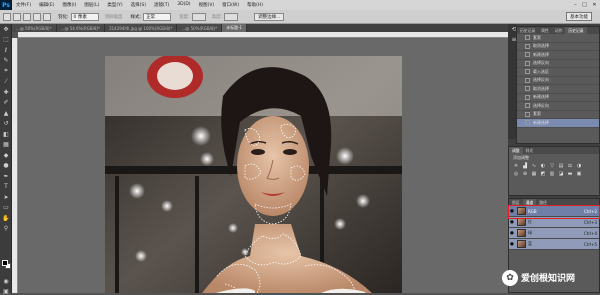 This screenshot has height=295, width=600. I want to click on quick-select-tool-icon: ✎, so click(6, 61).